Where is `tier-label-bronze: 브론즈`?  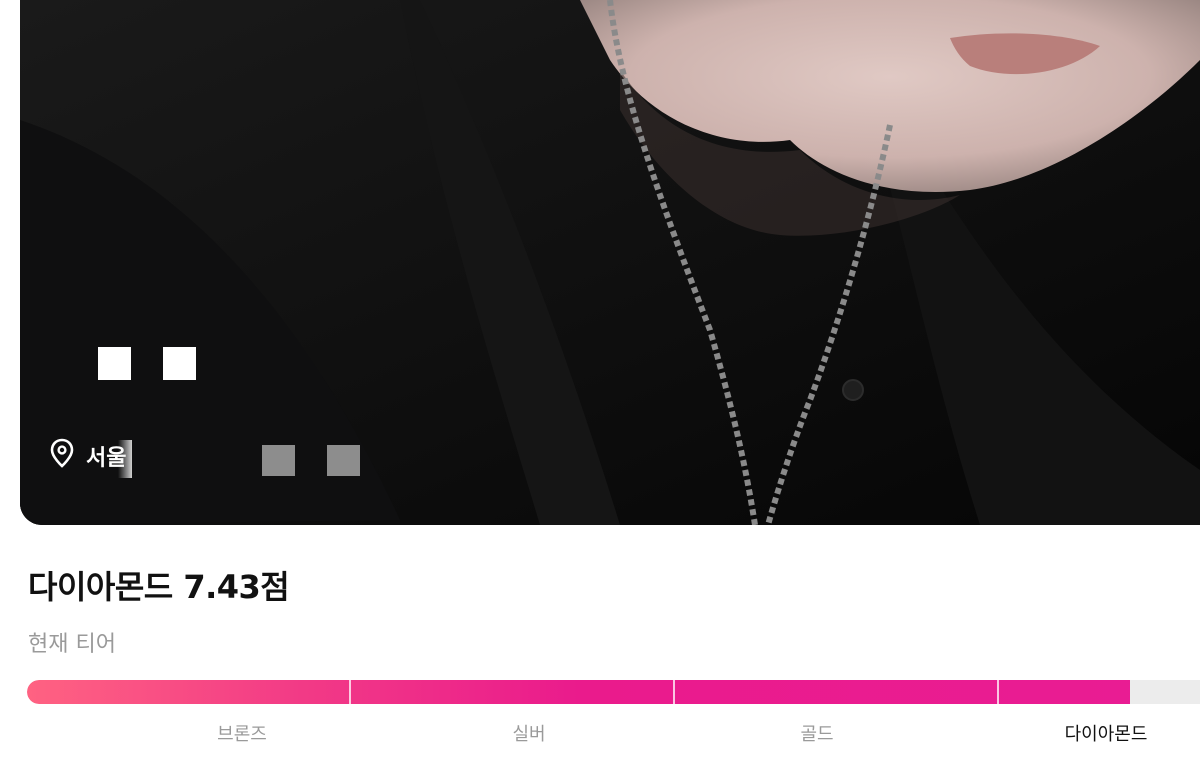 tier-label-bronze: 브론즈 is located at coordinates (242, 734).